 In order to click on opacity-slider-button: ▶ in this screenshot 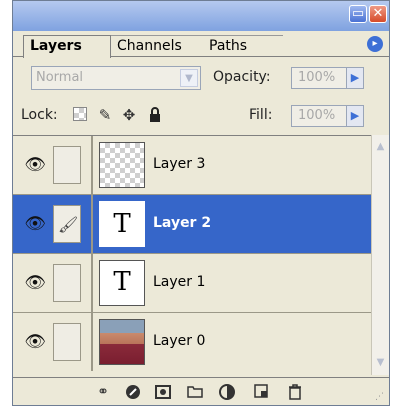, I will do `click(355, 78)`.